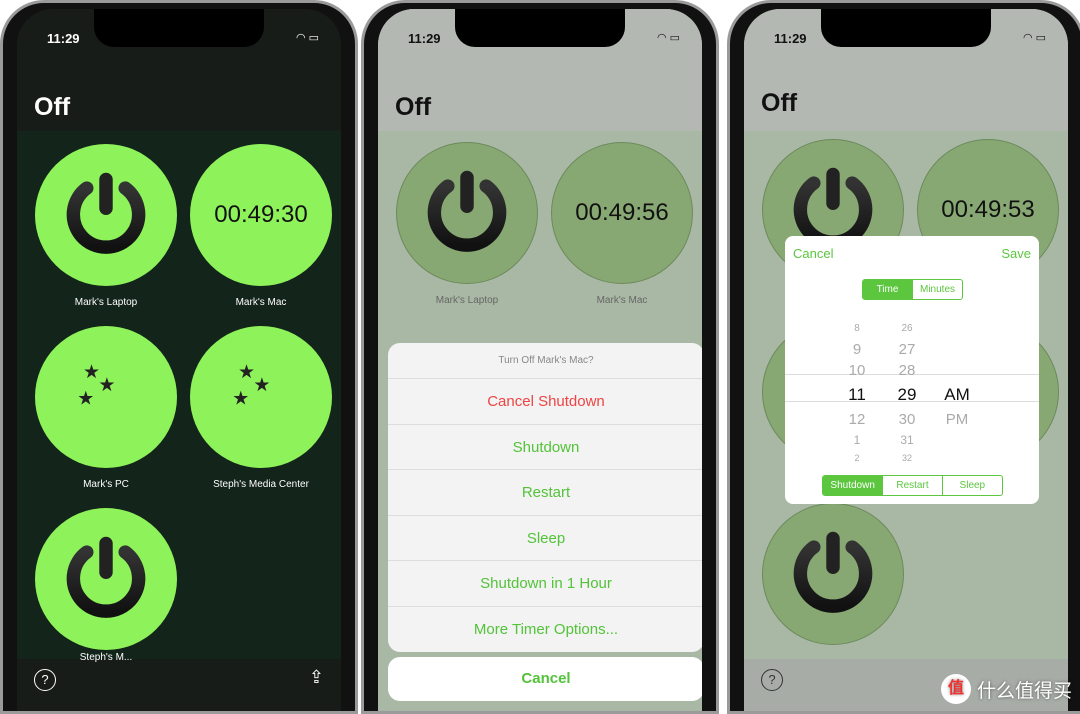 The image size is (1080, 714). I want to click on picker-option: 27, so click(907, 349).